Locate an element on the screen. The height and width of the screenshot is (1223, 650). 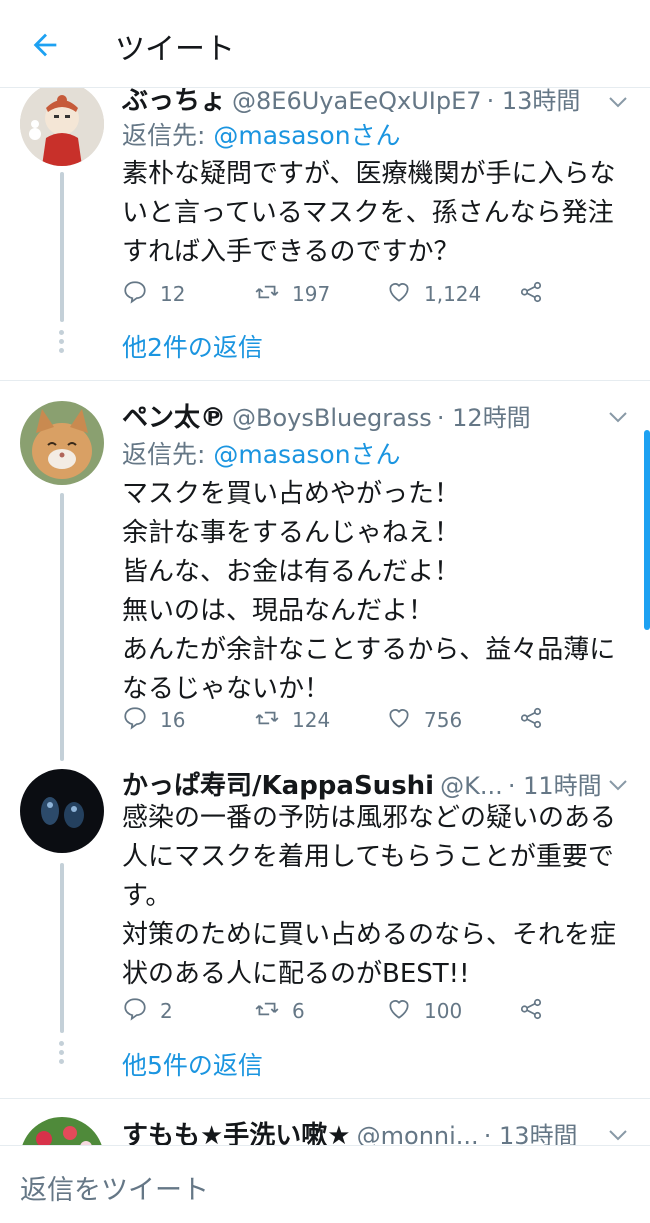
tweet-text-line: 対策のために買い占めるのなら、それを症 is located at coordinates (369, 935).